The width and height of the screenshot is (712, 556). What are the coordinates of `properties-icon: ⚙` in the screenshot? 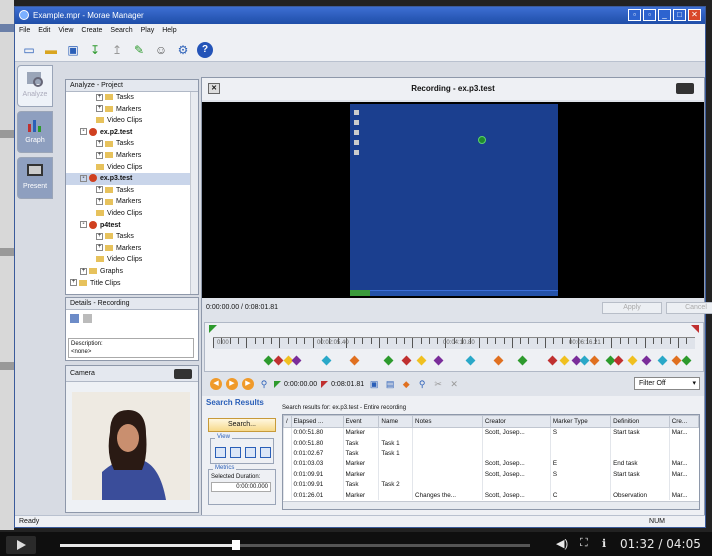 It's located at (183, 50).